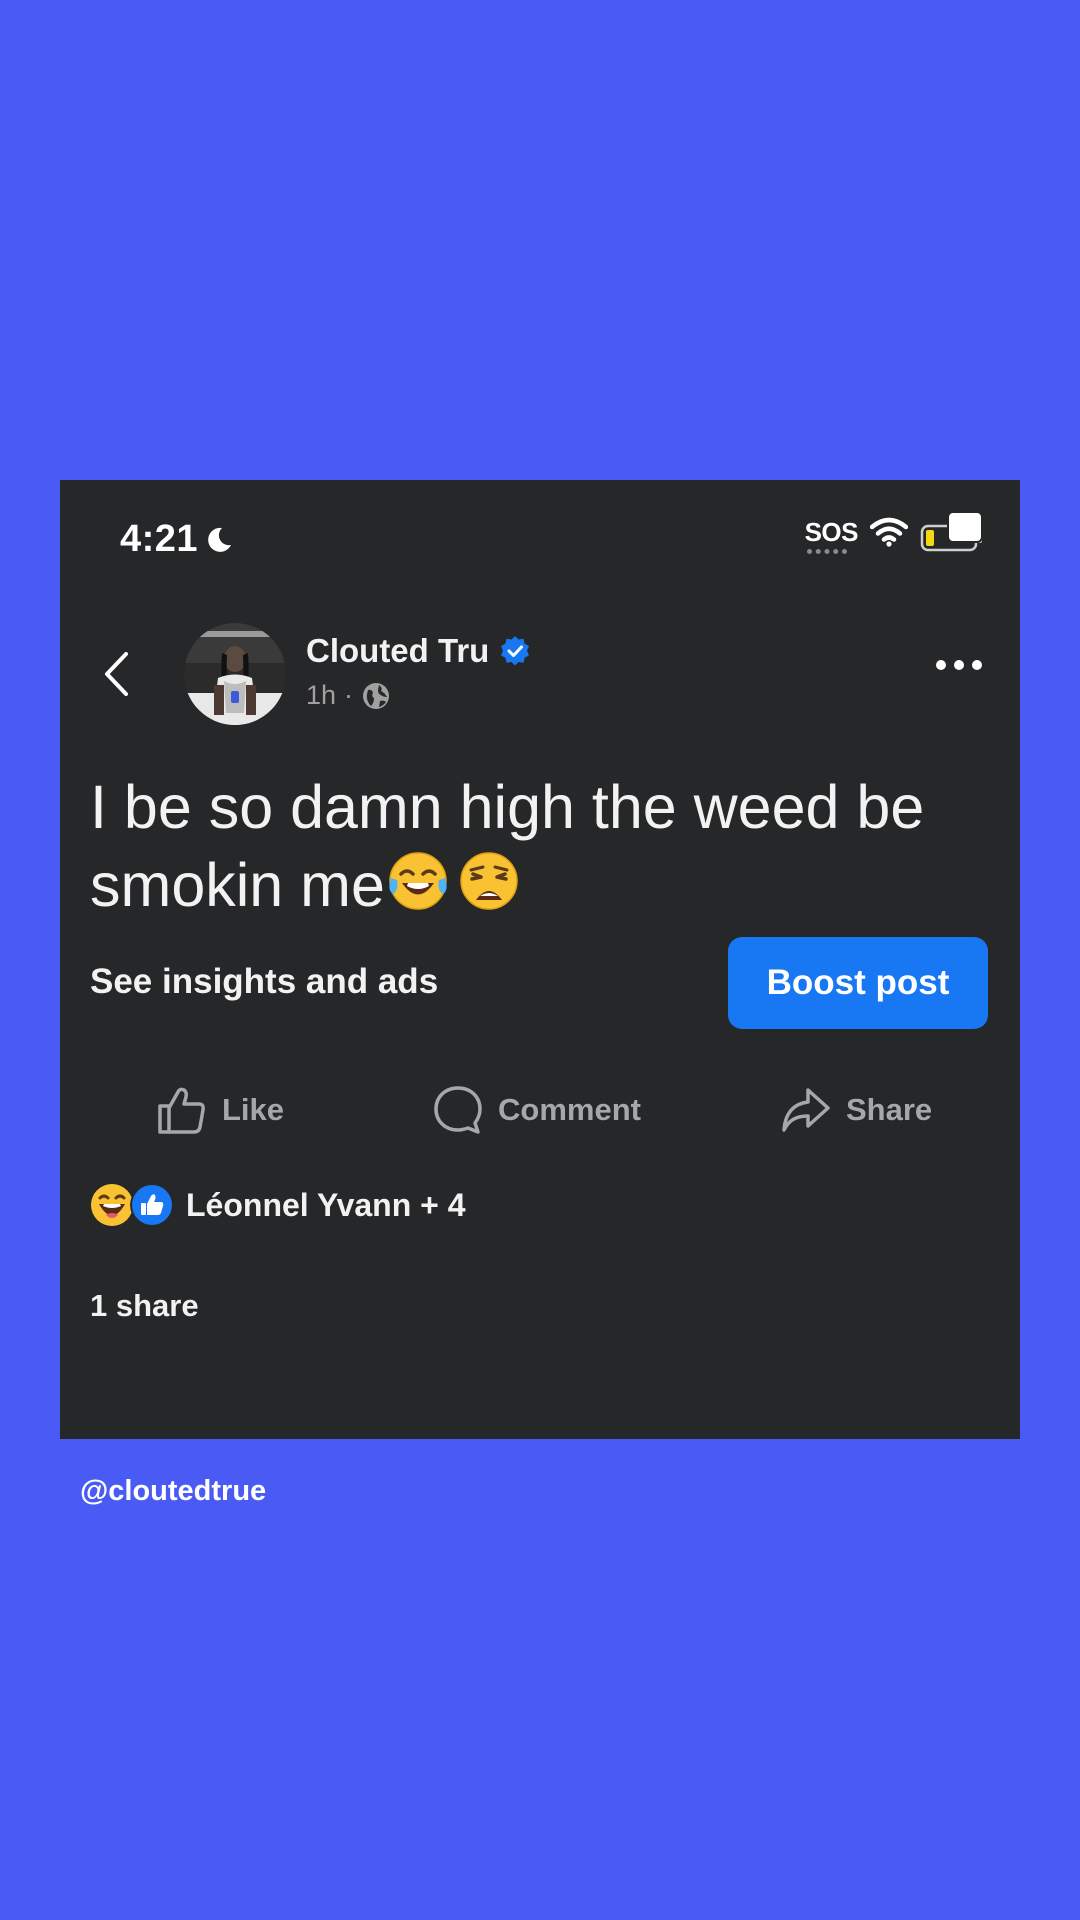 The image size is (1080, 1920). Describe the element at coordinates (458, 1110) in the screenshot. I see `comment-bubble-icon` at that location.